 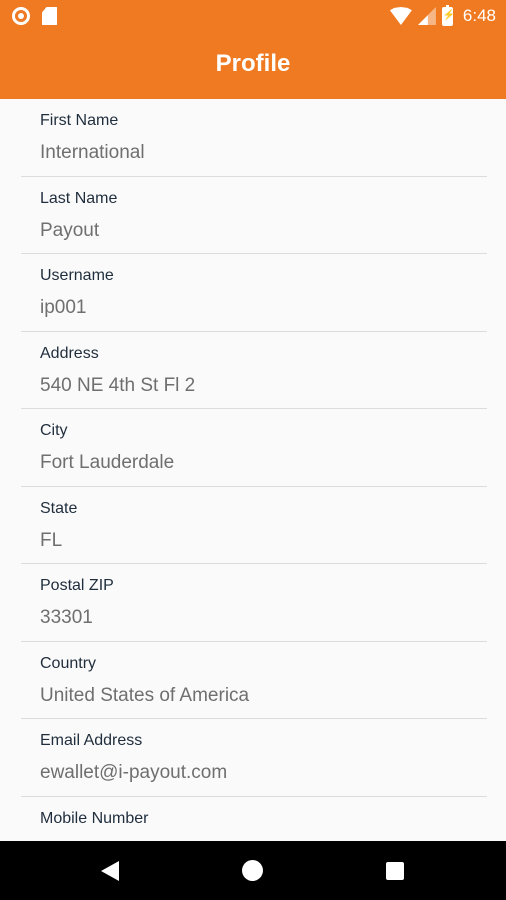 I want to click on field-city: City Fort Lauderdale, so click(x=254, y=448).